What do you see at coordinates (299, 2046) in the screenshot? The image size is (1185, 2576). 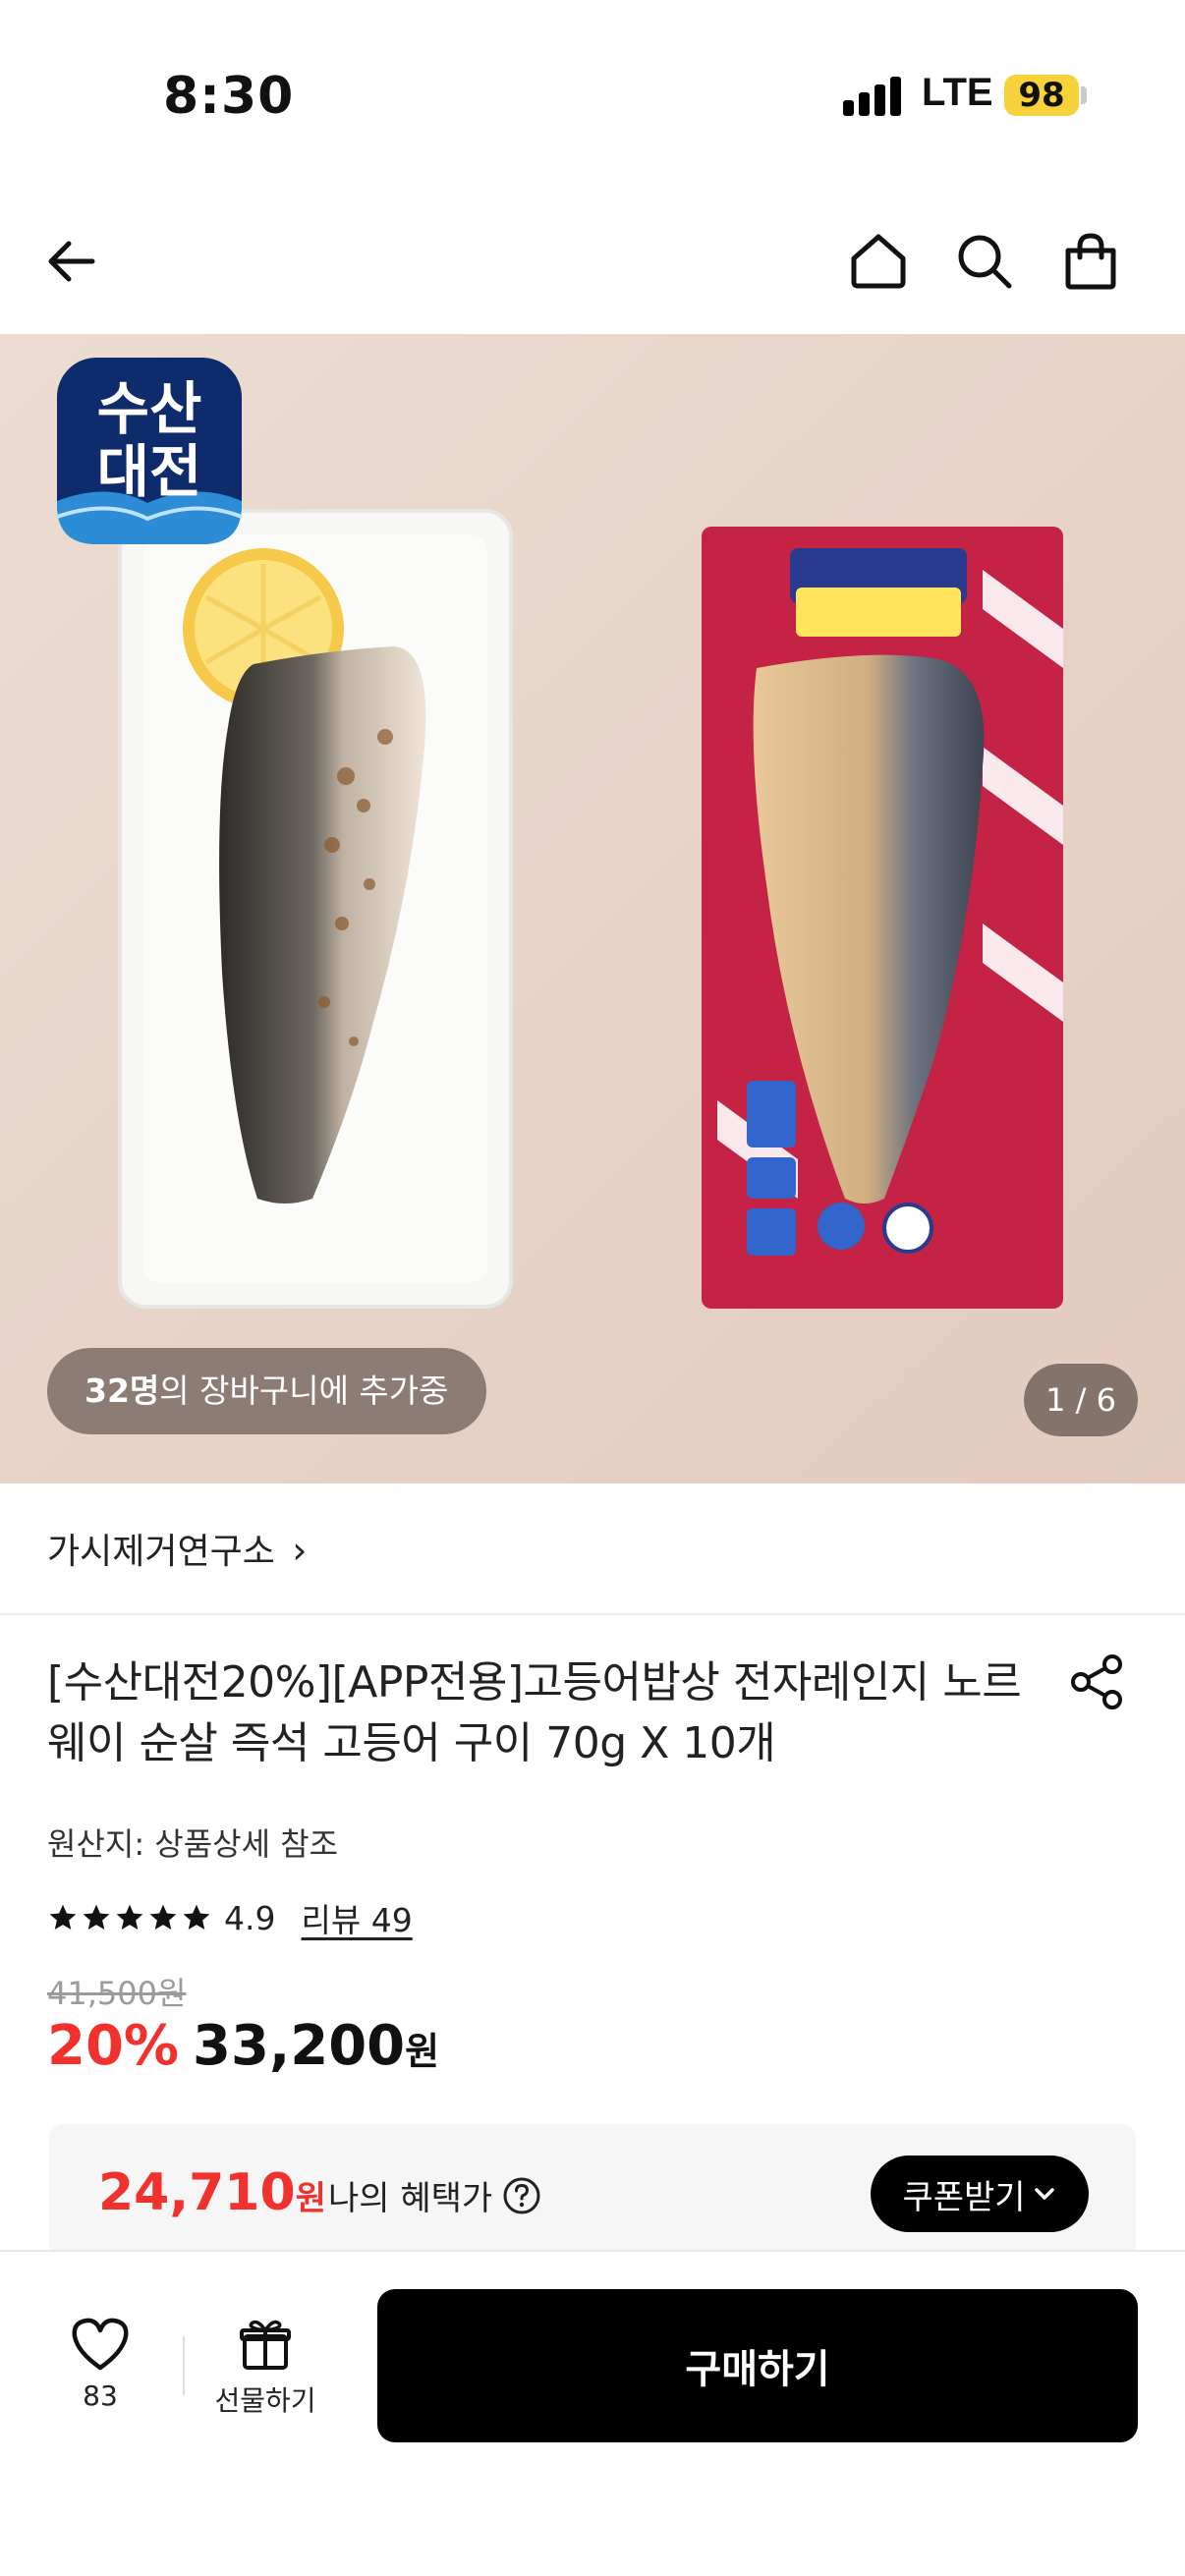 I see `sale-price: 33,200` at bounding box center [299, 2046].